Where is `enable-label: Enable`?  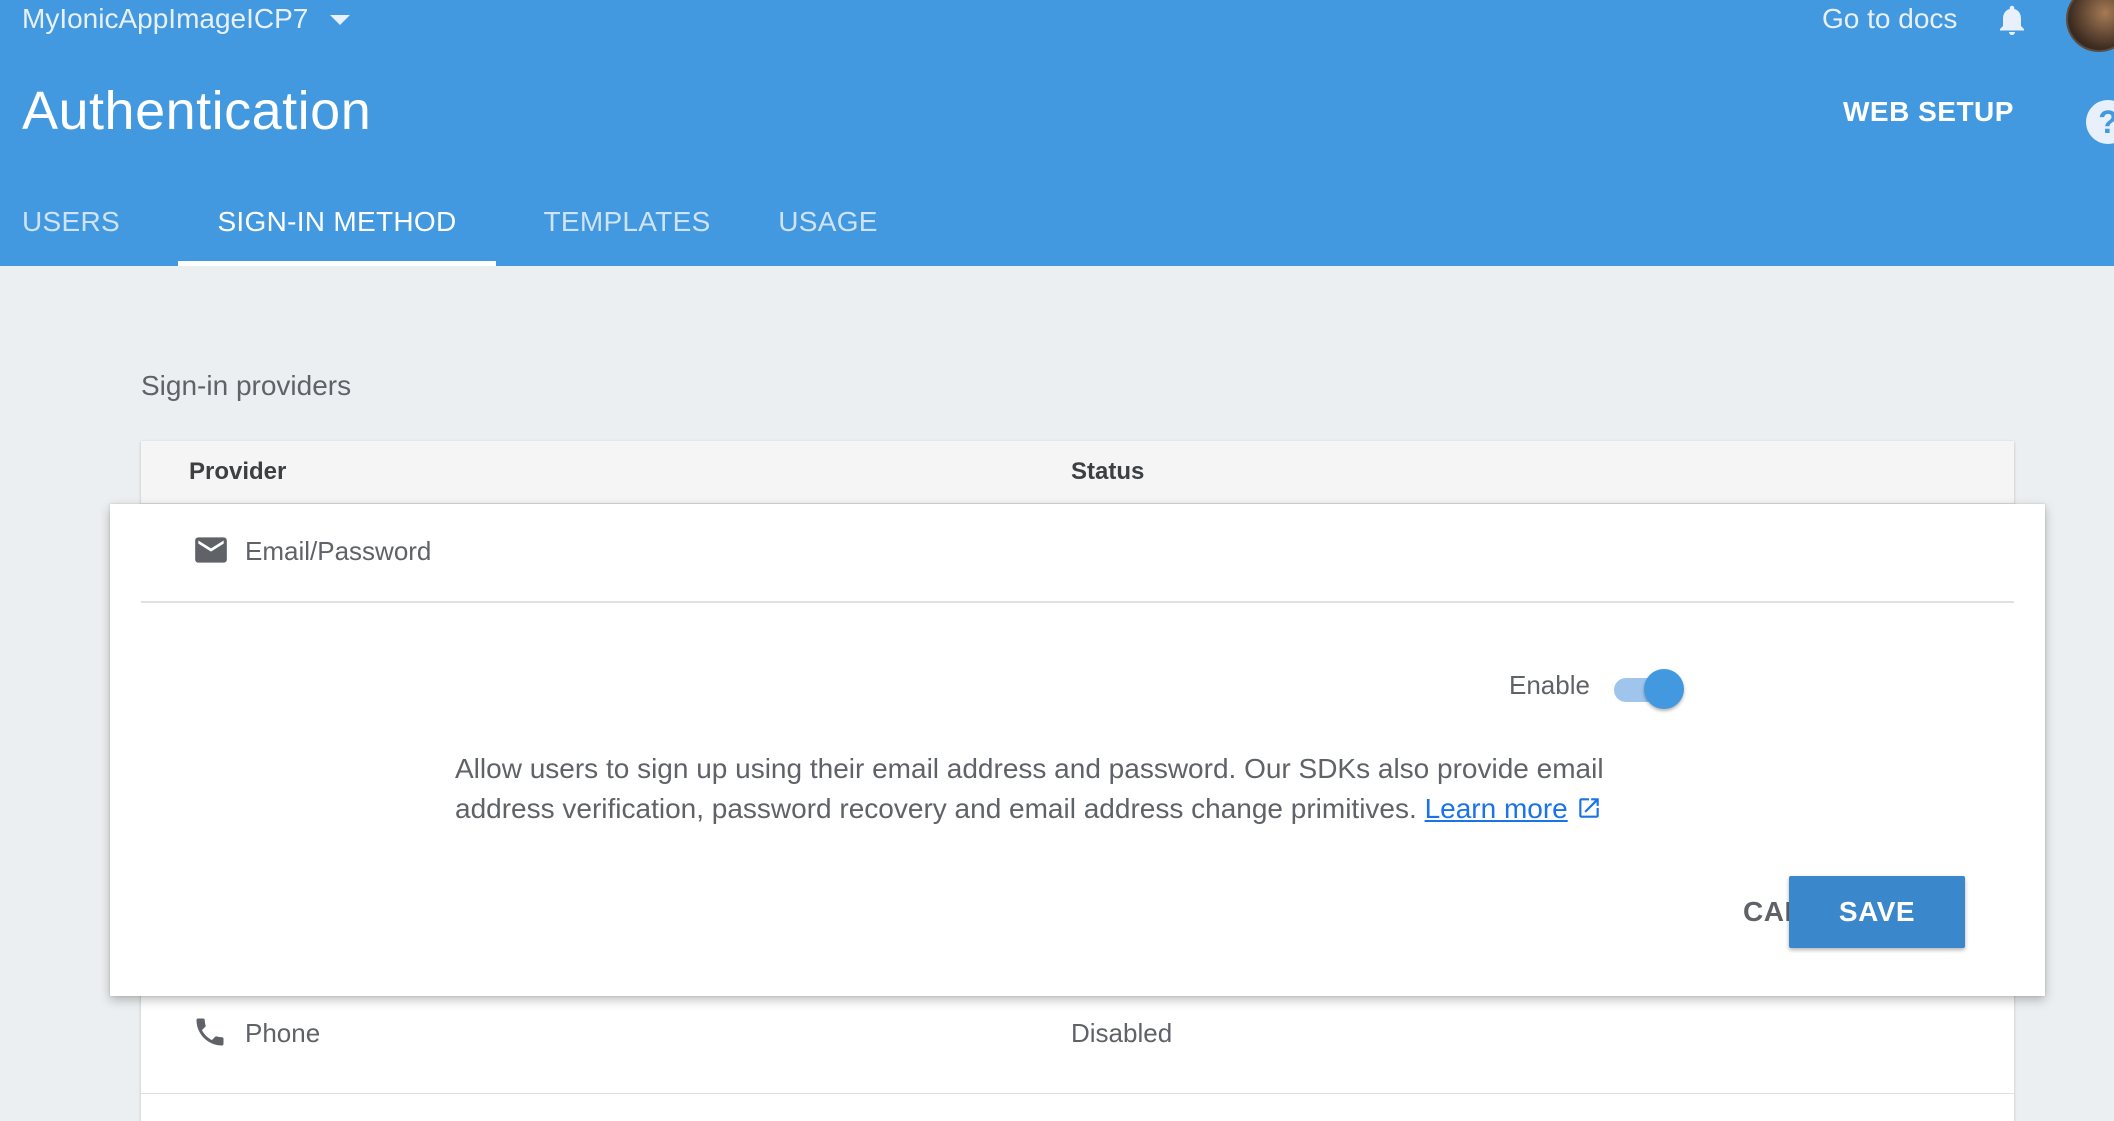 enable-label: Enable is located at coordinates (1549, 685).